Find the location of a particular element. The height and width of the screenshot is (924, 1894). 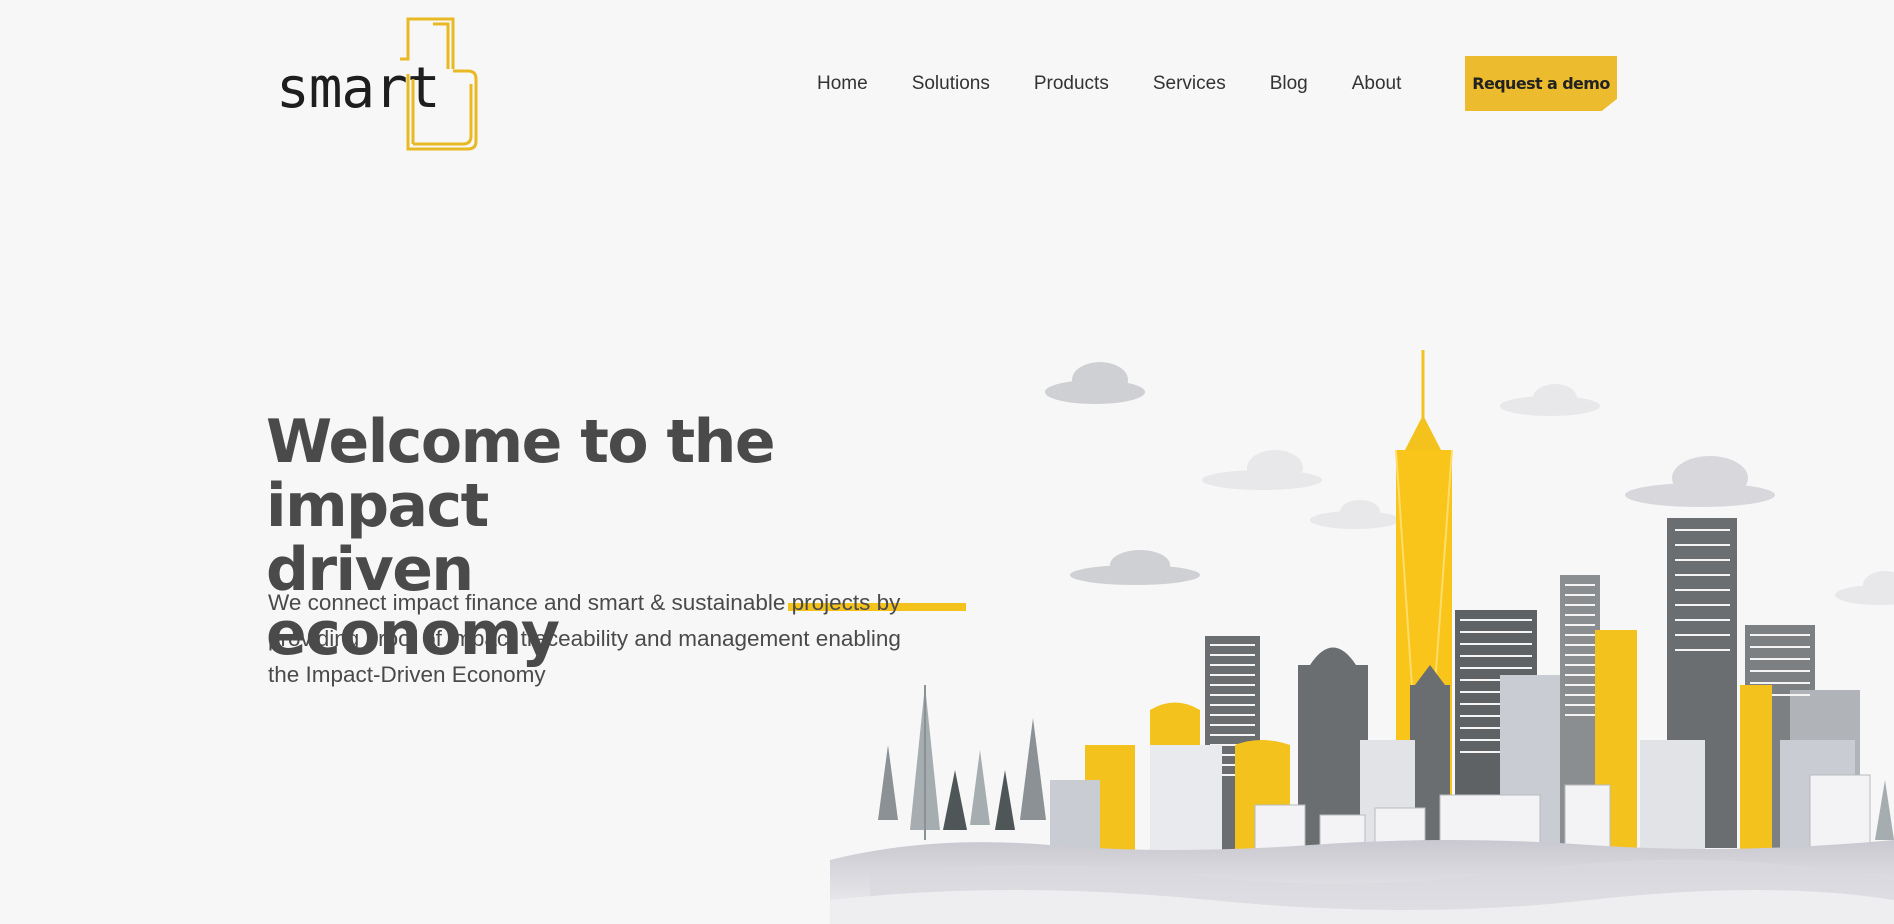

nav-item-home: Home is located at coordinates (842, 84).